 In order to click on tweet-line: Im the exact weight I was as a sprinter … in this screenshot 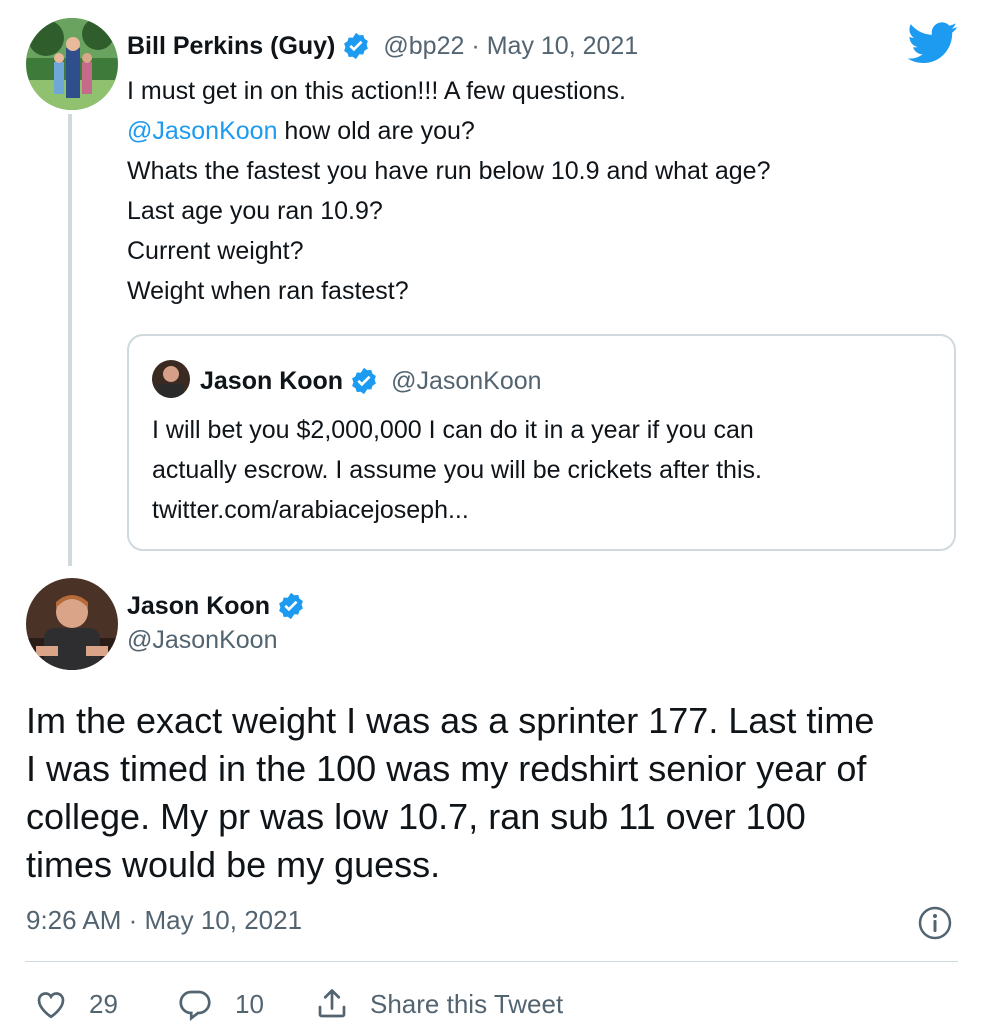, I will do `click(450, 720)`.